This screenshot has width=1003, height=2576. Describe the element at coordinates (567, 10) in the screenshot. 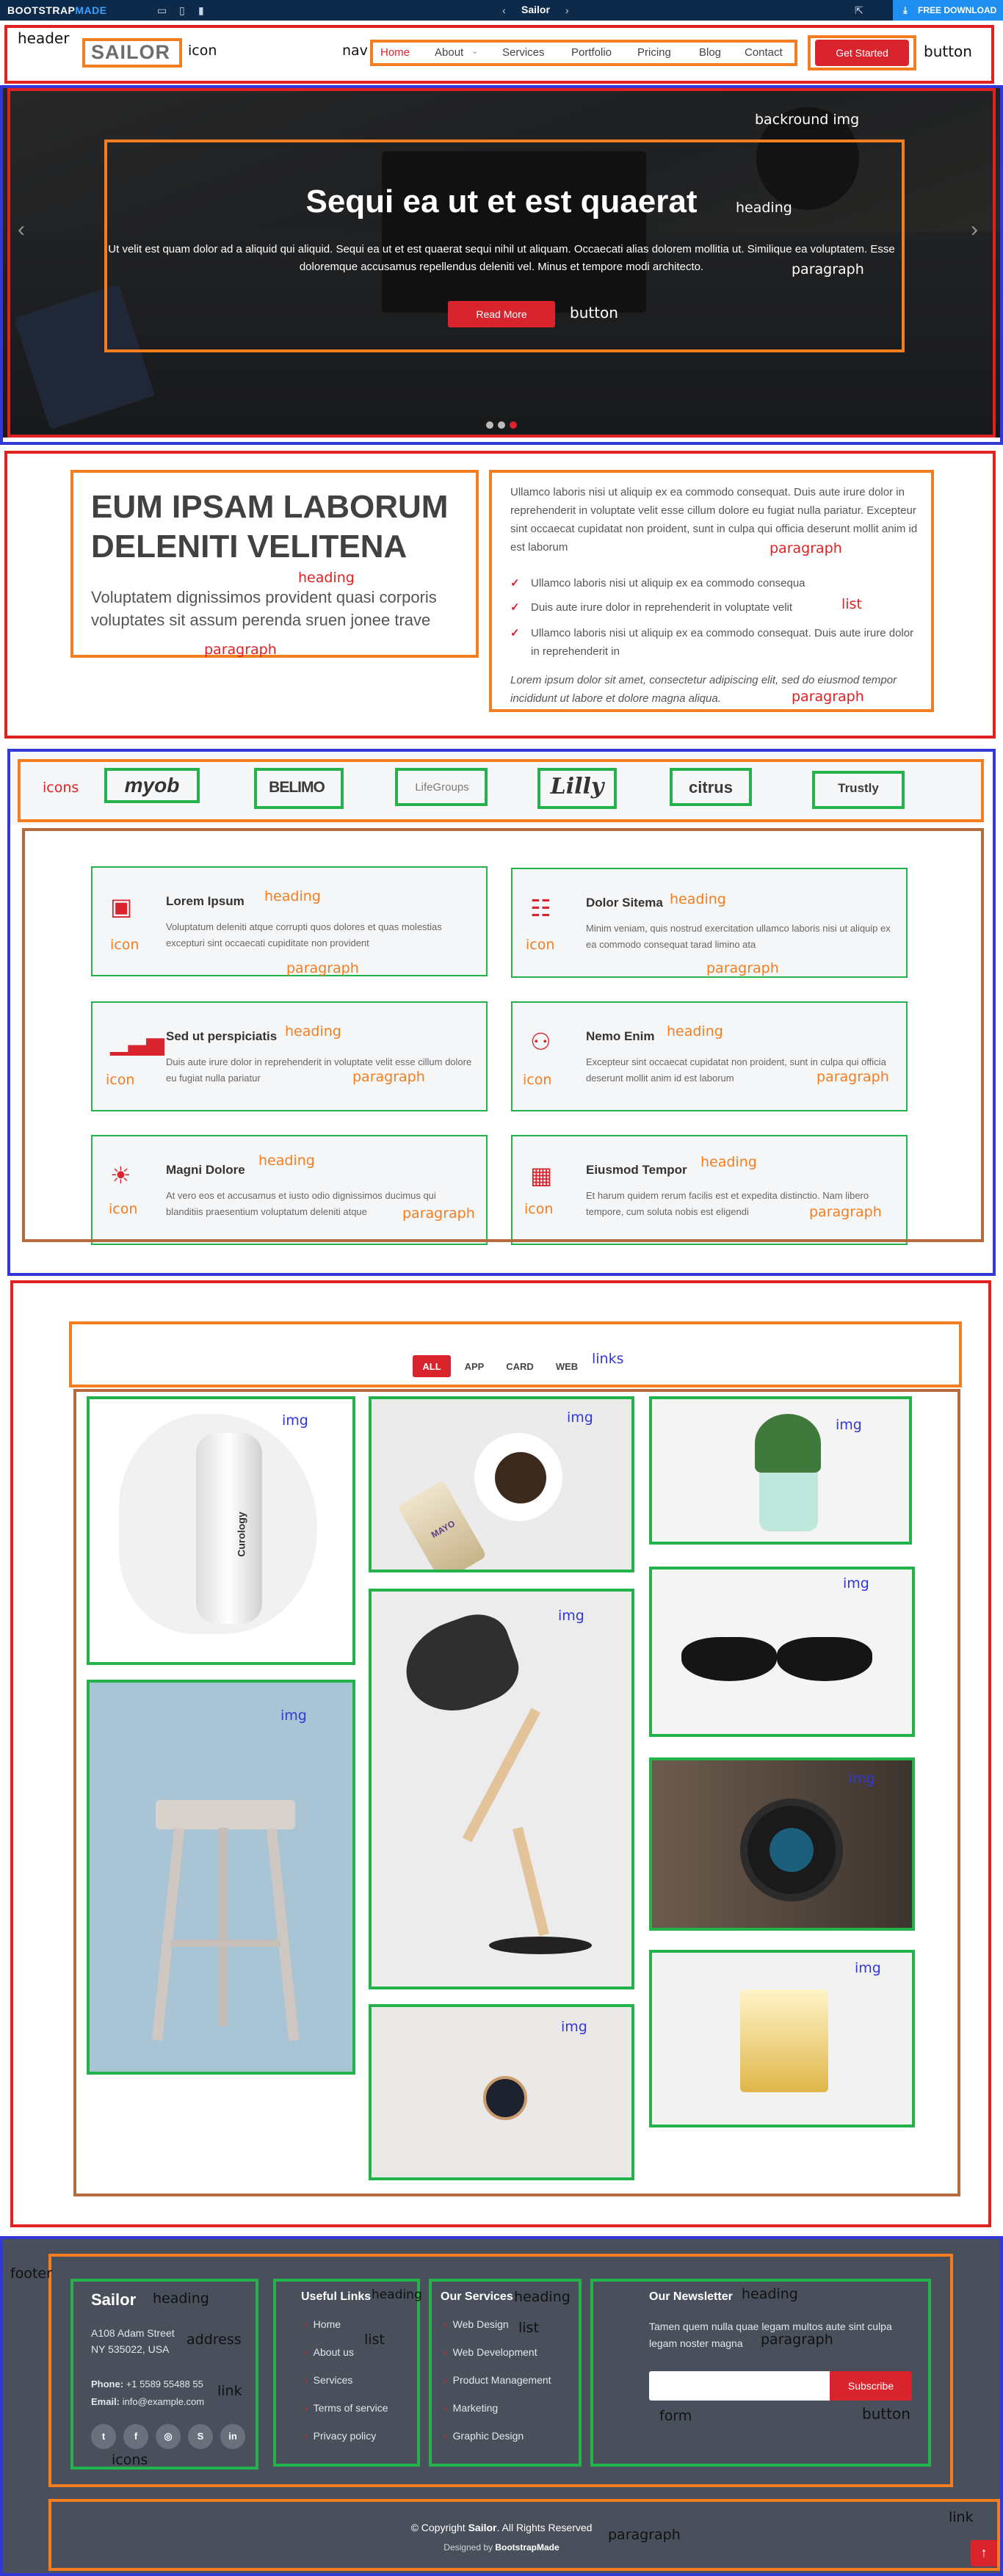

I see `next-template-icon: ›` at that location.